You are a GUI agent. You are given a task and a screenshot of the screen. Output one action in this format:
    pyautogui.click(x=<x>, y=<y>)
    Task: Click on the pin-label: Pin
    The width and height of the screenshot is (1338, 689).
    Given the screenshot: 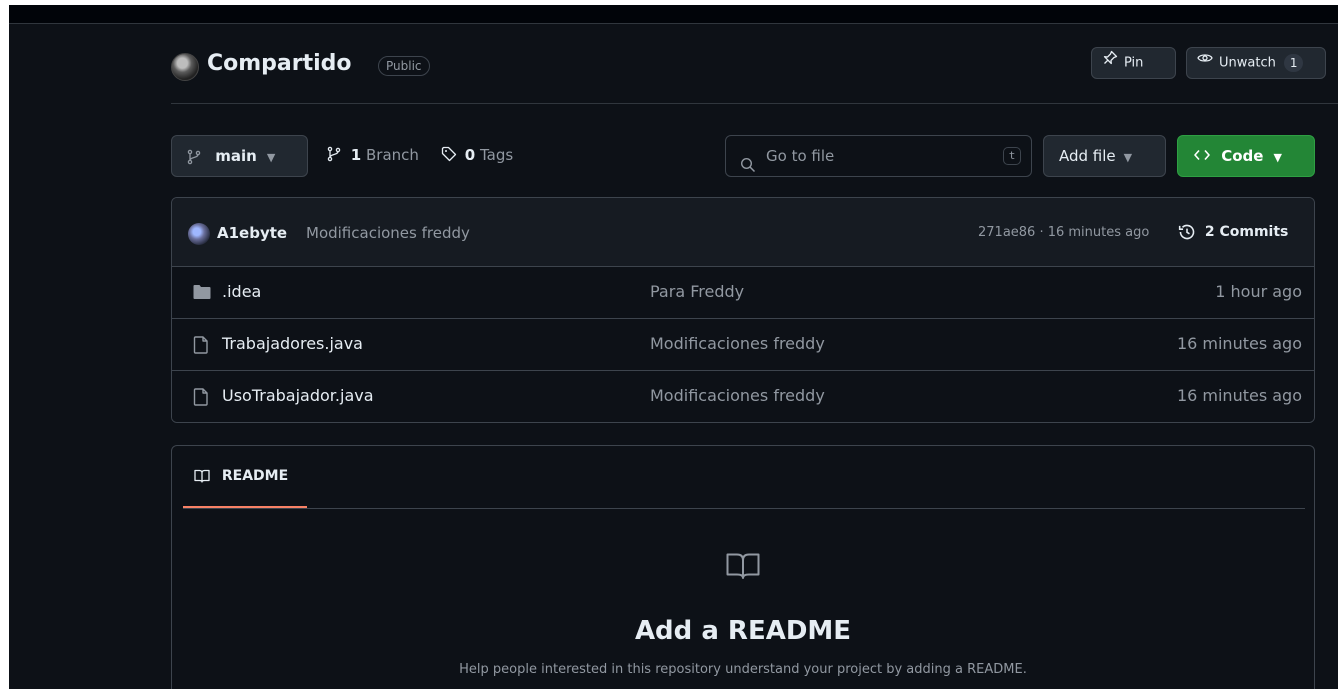 What is the action you would take?
    pyautogui.click(x=1134, y=63)
    